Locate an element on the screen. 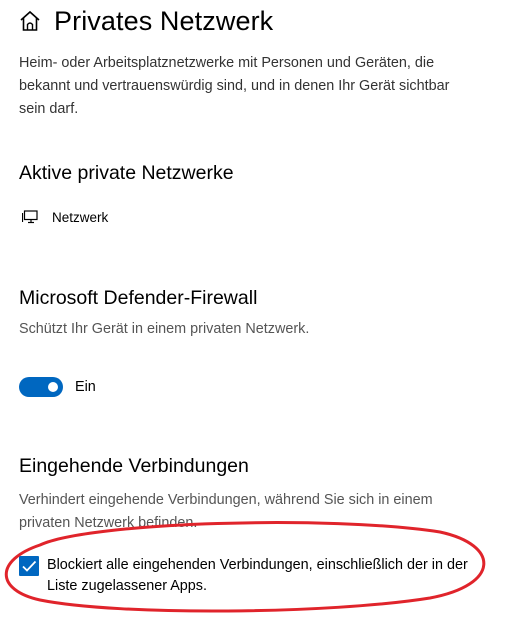 The width and height of the screenshot is (505, 624). network-name: Netzwerk is located at coordinates (80, 217).